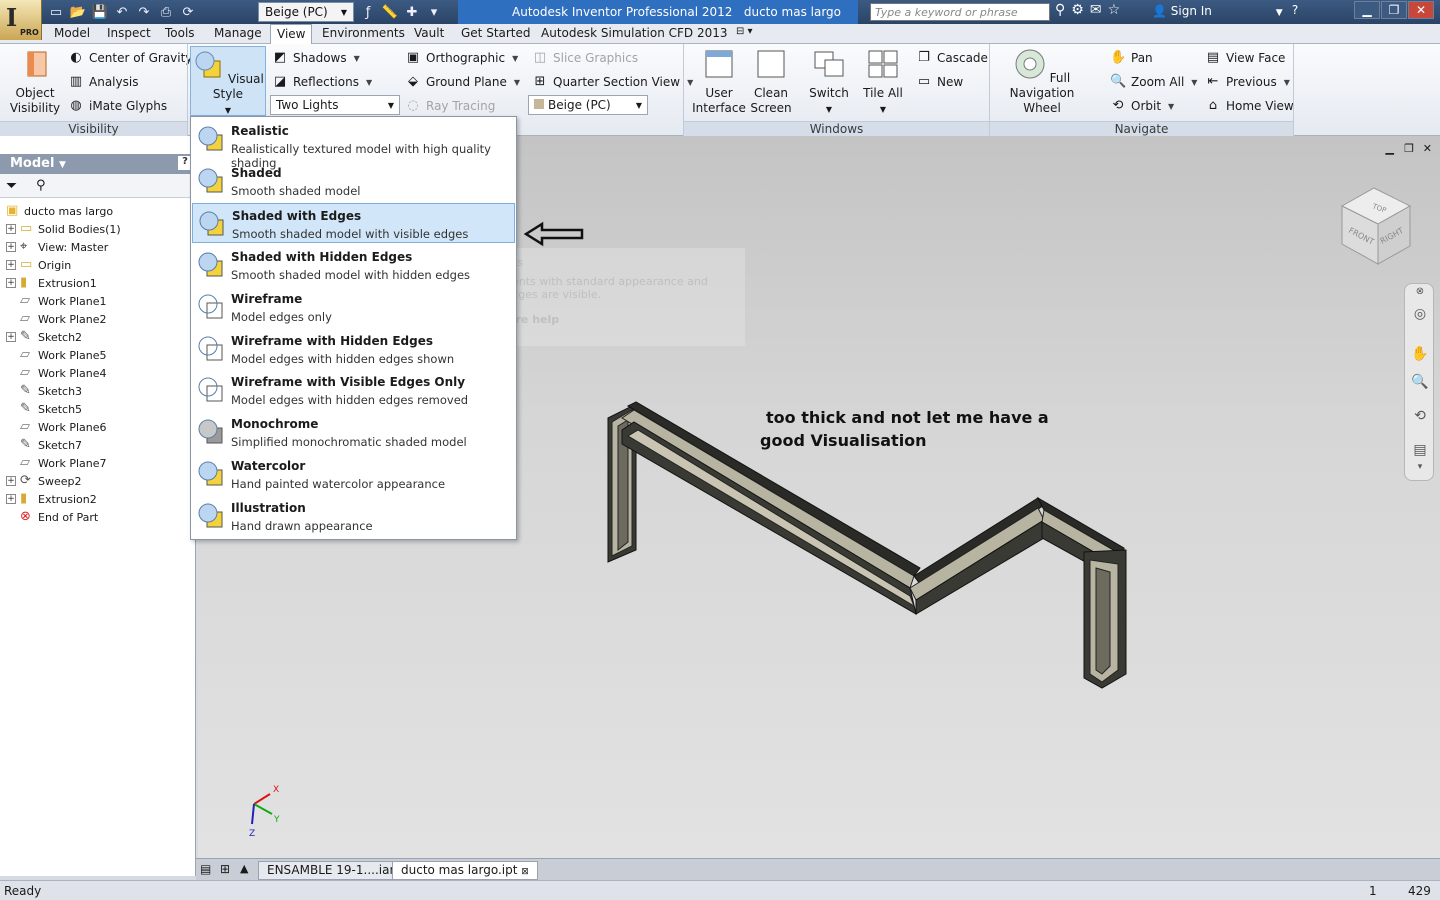  I want to click on tree-node: + ⟳ Sweep2, so click(44, 481).